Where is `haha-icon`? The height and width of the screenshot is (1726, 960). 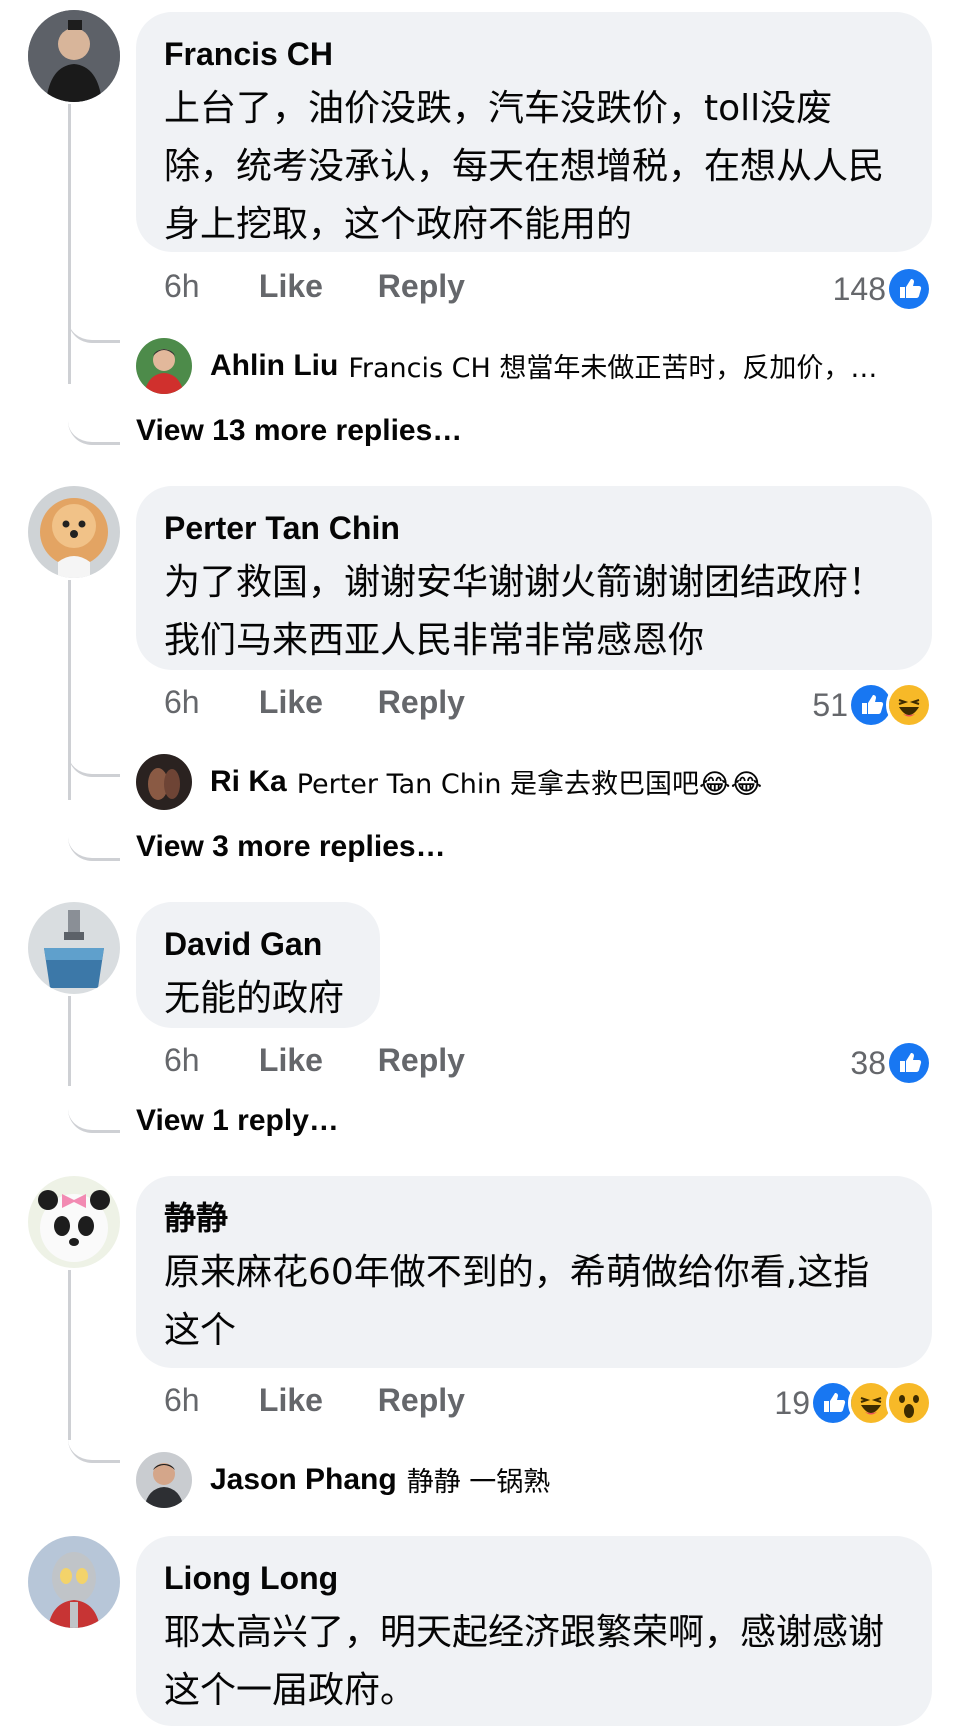
haha-icon is located at coordinates (909, 705).